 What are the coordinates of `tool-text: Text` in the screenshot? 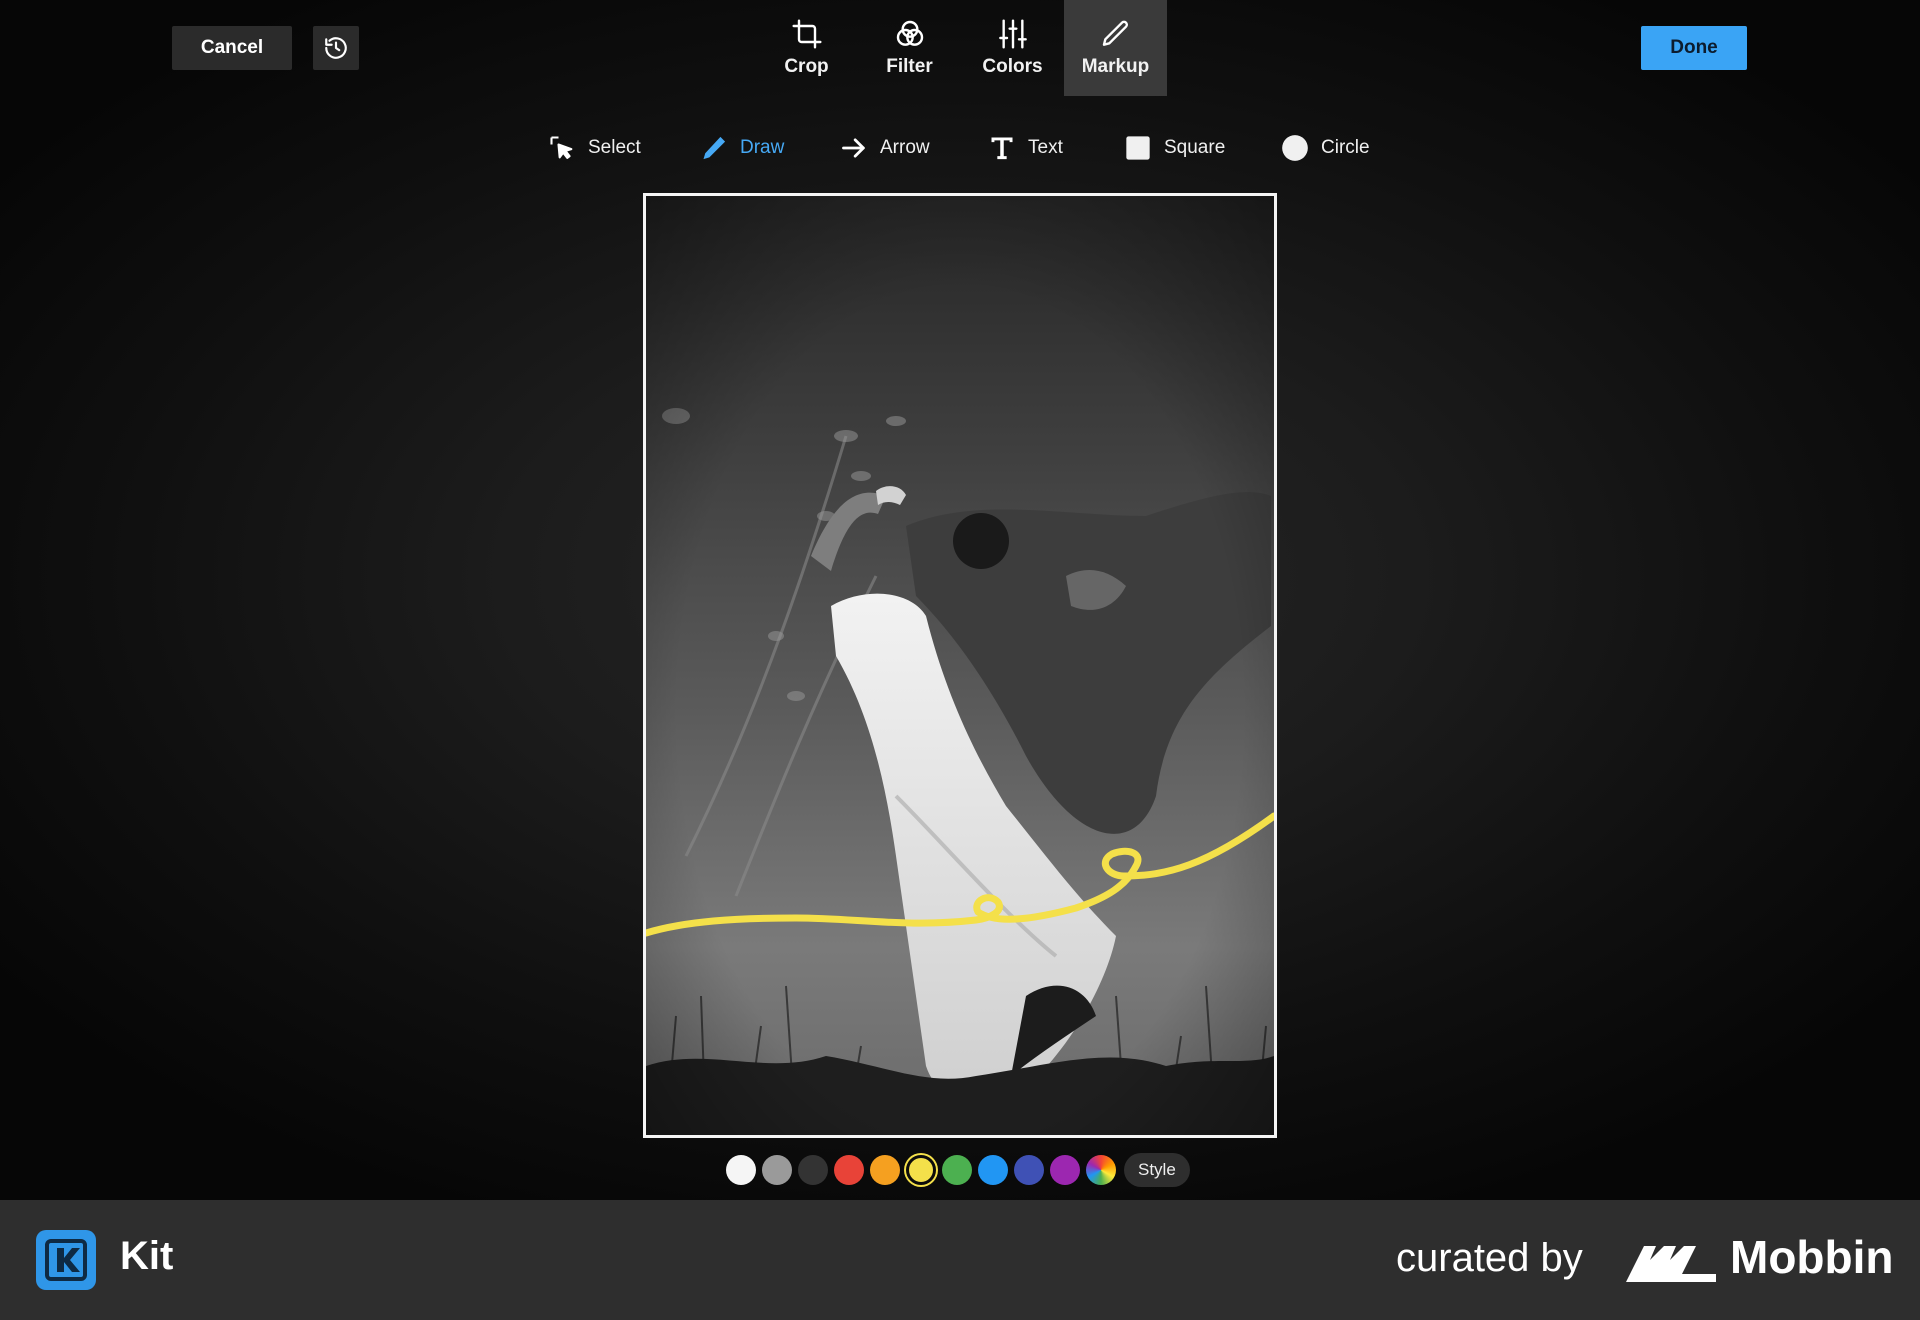 It's located at (1025, 148).